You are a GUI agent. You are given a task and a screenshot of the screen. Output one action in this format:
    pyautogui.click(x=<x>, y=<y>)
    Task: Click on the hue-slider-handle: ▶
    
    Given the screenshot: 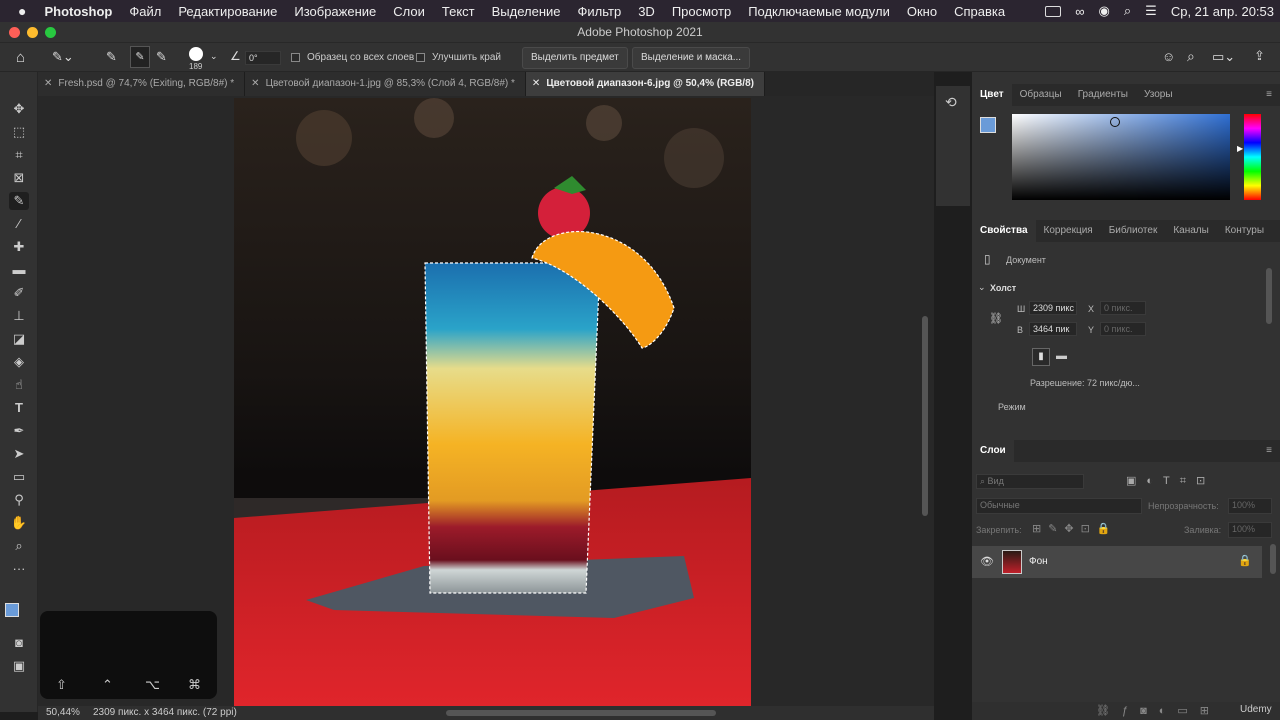 What is the action you would take?
    pyautogui.click(x=1240, y=148)
    